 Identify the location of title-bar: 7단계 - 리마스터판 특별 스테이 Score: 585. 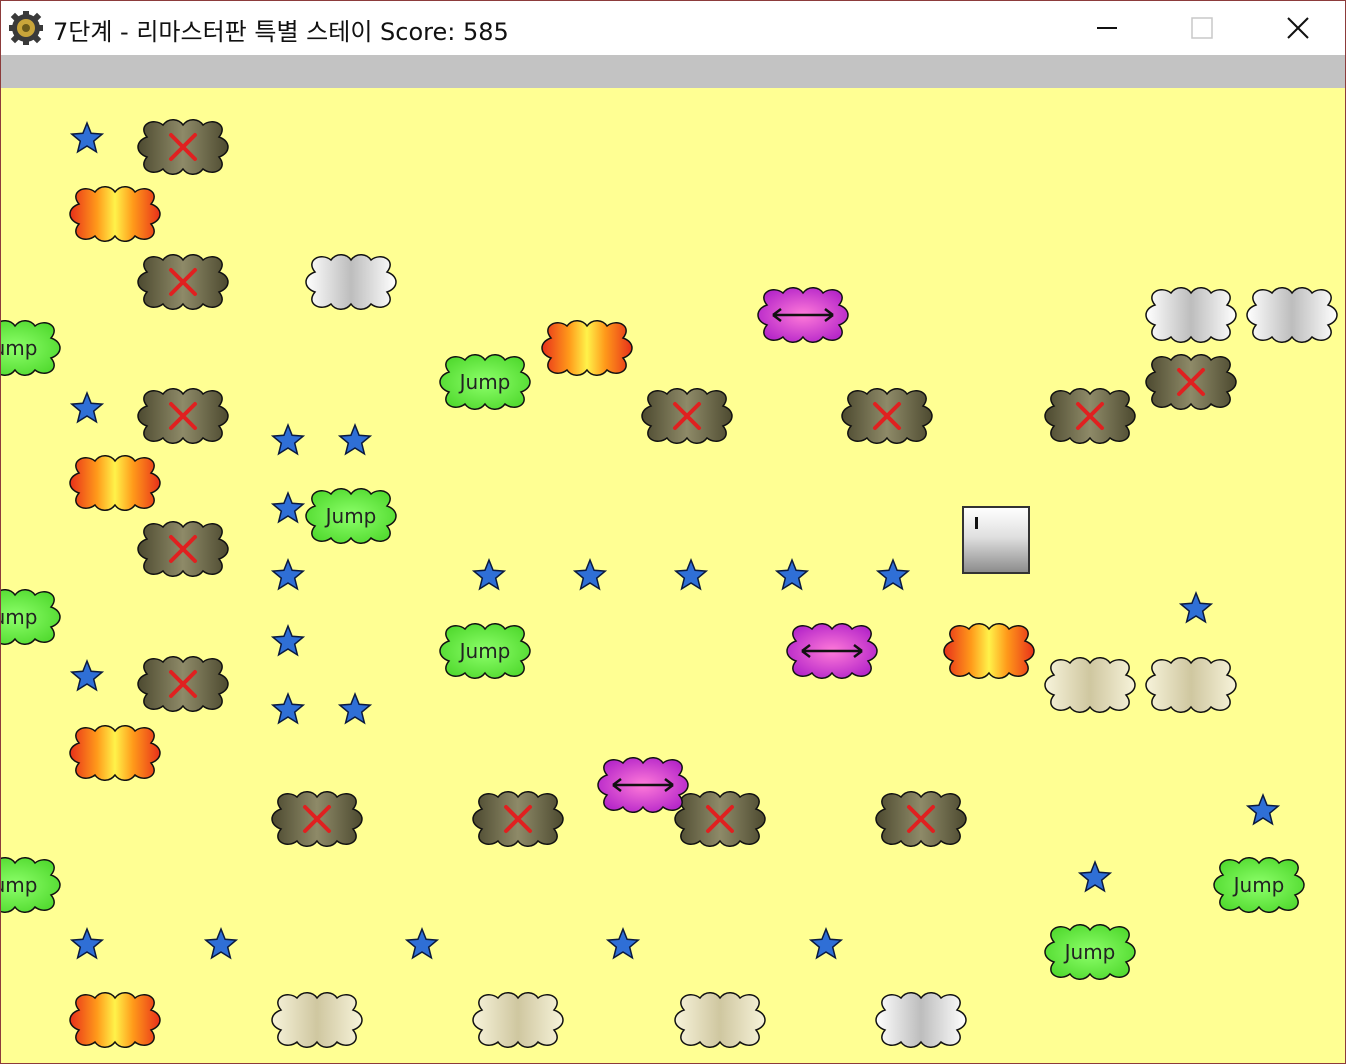
(673, 28).